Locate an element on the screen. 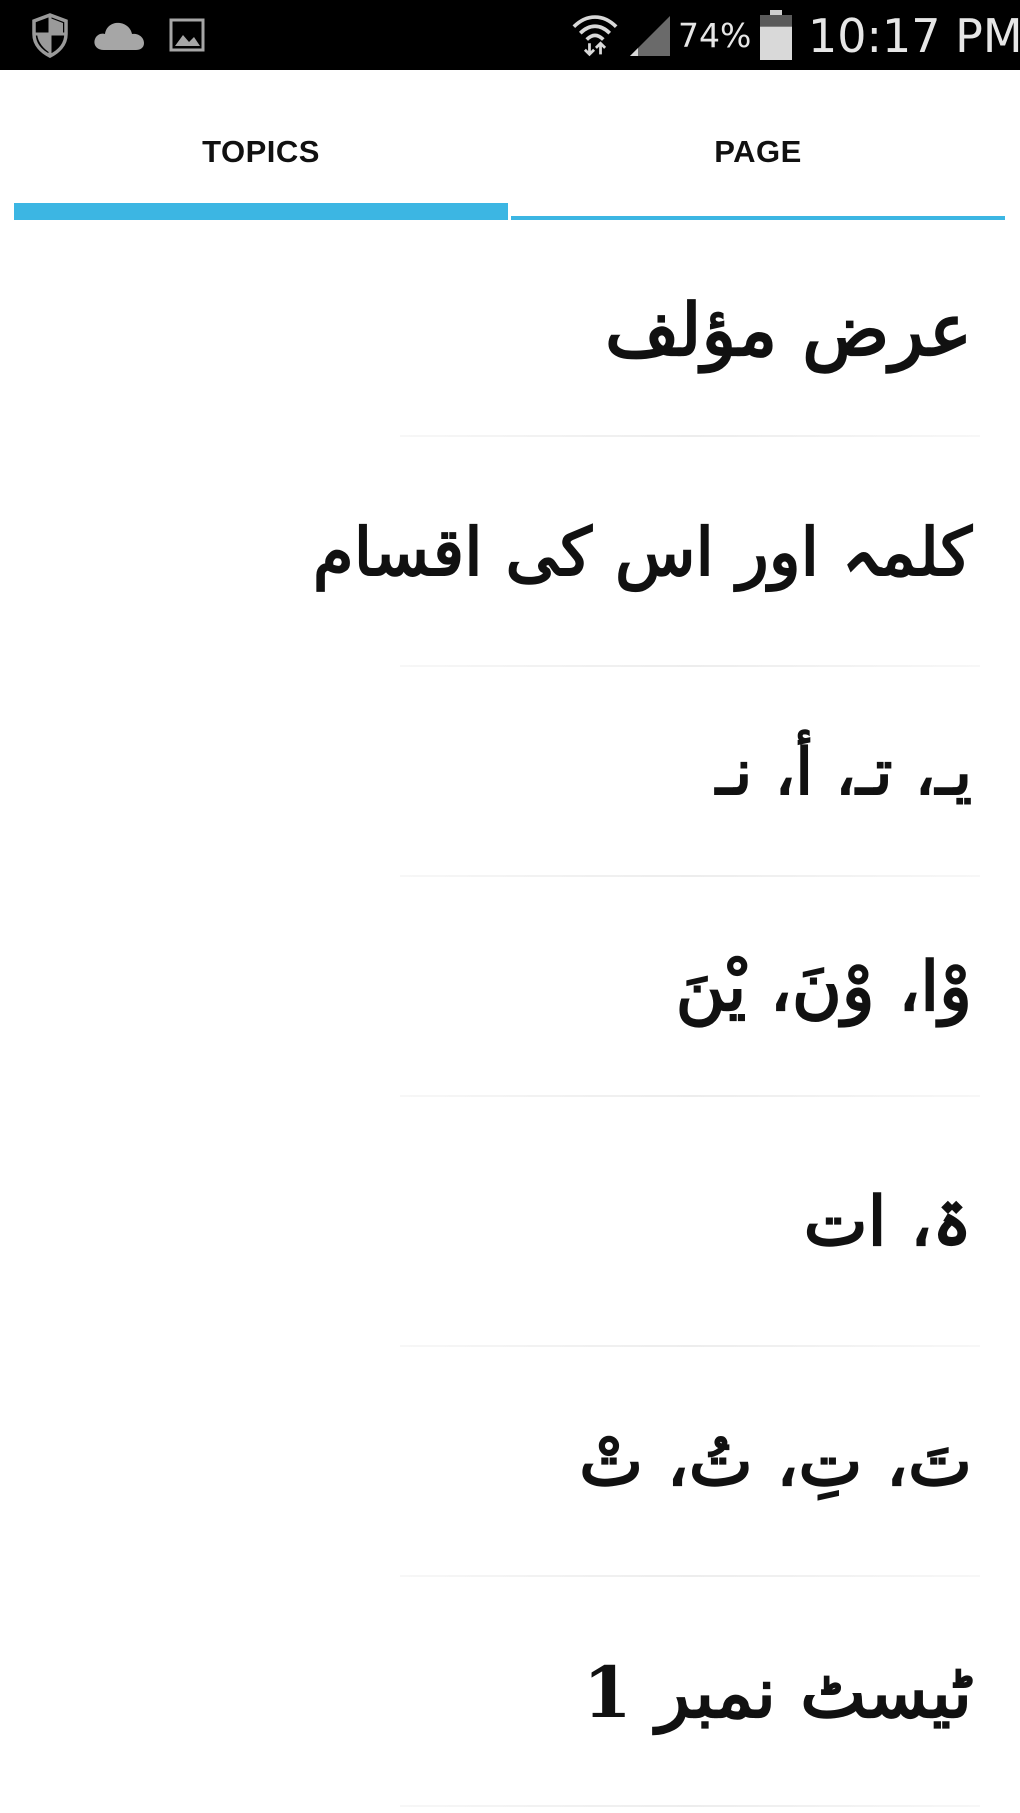 Image resolution: width=1020 pixels, height=1813 pixels. battery-icon is located at coordinates (776, 35).